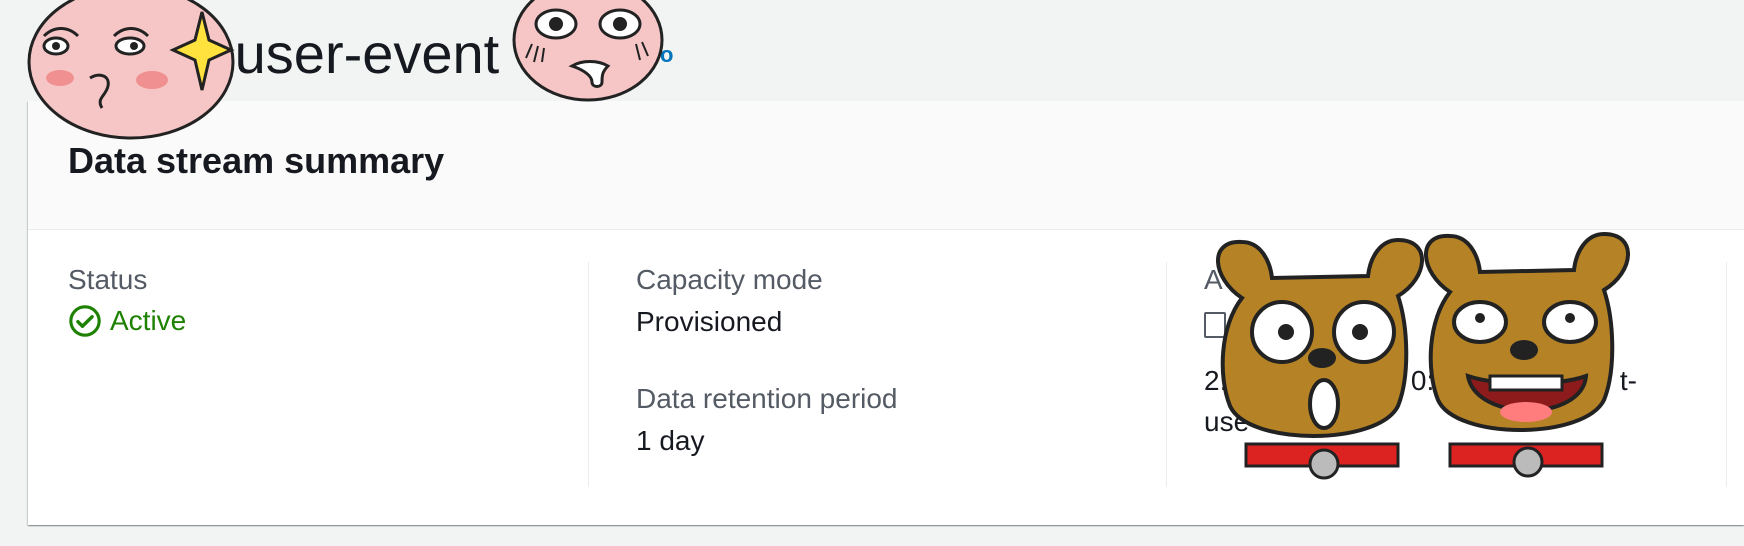 The height and width of the screenshot is (546, 1744). What do you see at coordinates (85, 321) in the screenshot?
I see `check-circle-icon` at bounding box center [85, 321].